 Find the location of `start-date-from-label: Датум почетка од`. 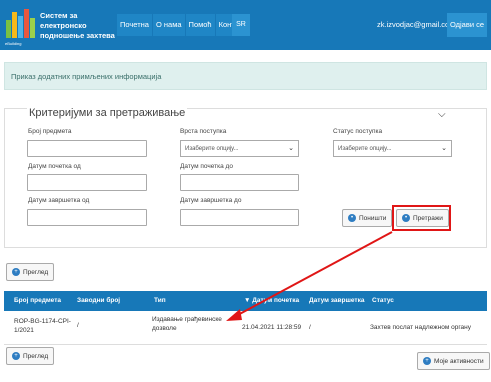

start-date-from-label: Датум почетка од is located at coordinates (54, 166).